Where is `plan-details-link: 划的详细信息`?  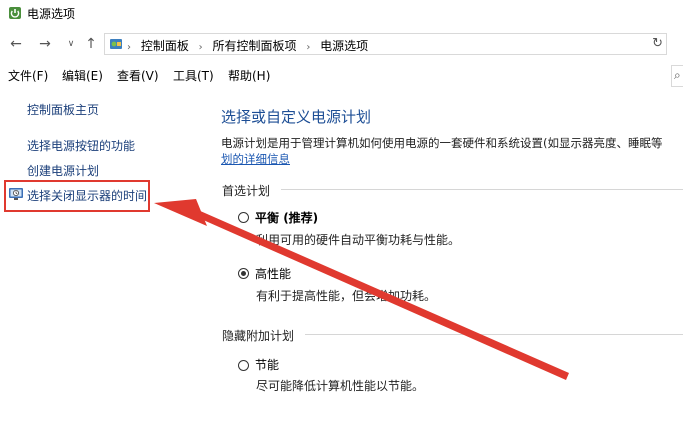
plan-details-link: 划的详细信息 is located at coordinates (255, 159).